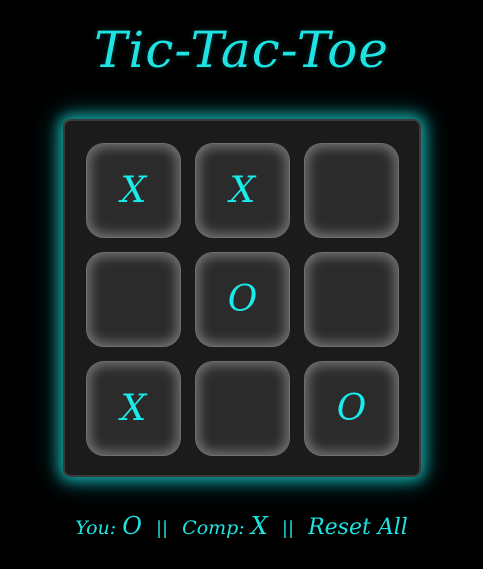  Describe the element at coordinates (358, 527) in the screenshot. I see `reset-all-button: Reset All` at that location.